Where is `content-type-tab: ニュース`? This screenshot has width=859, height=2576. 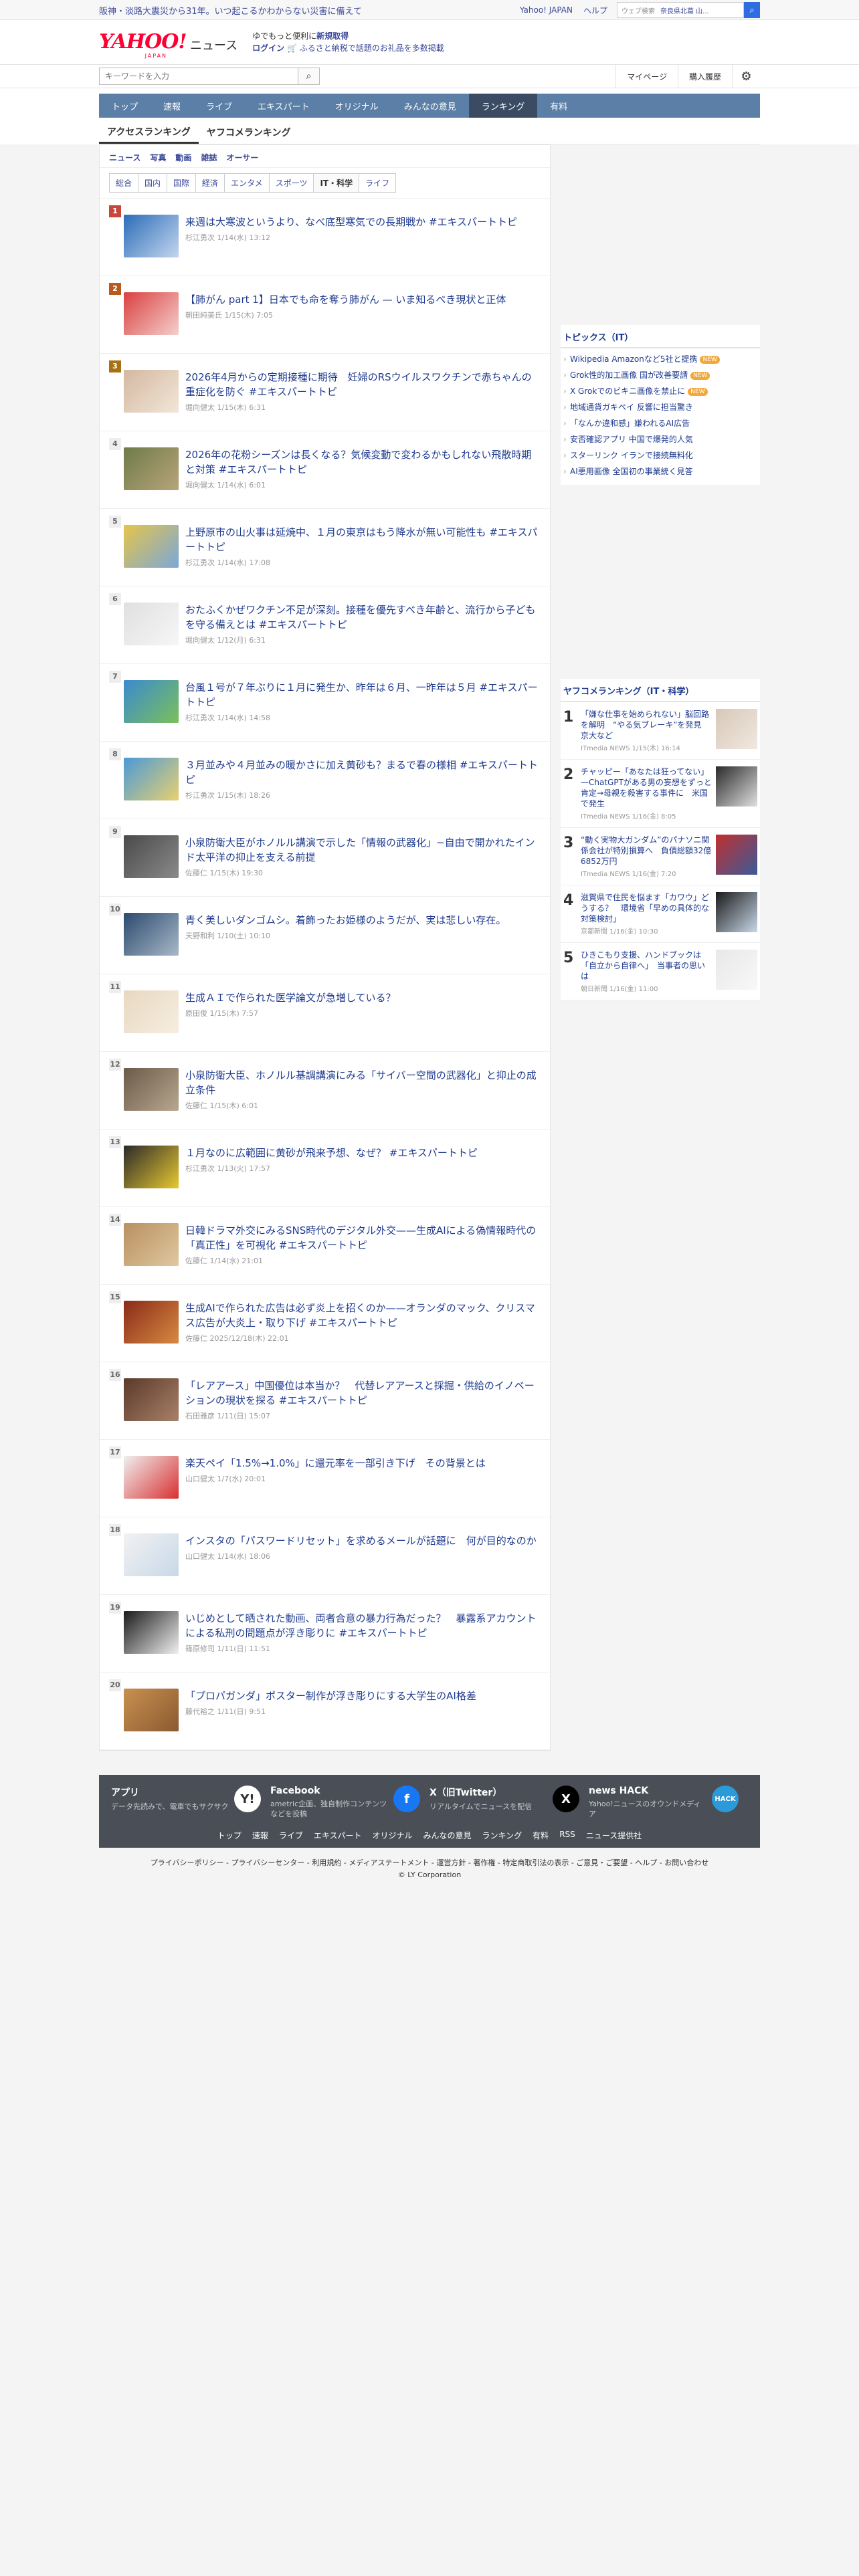
content-type-tab: ニュース is located at coordinates (124, 159).